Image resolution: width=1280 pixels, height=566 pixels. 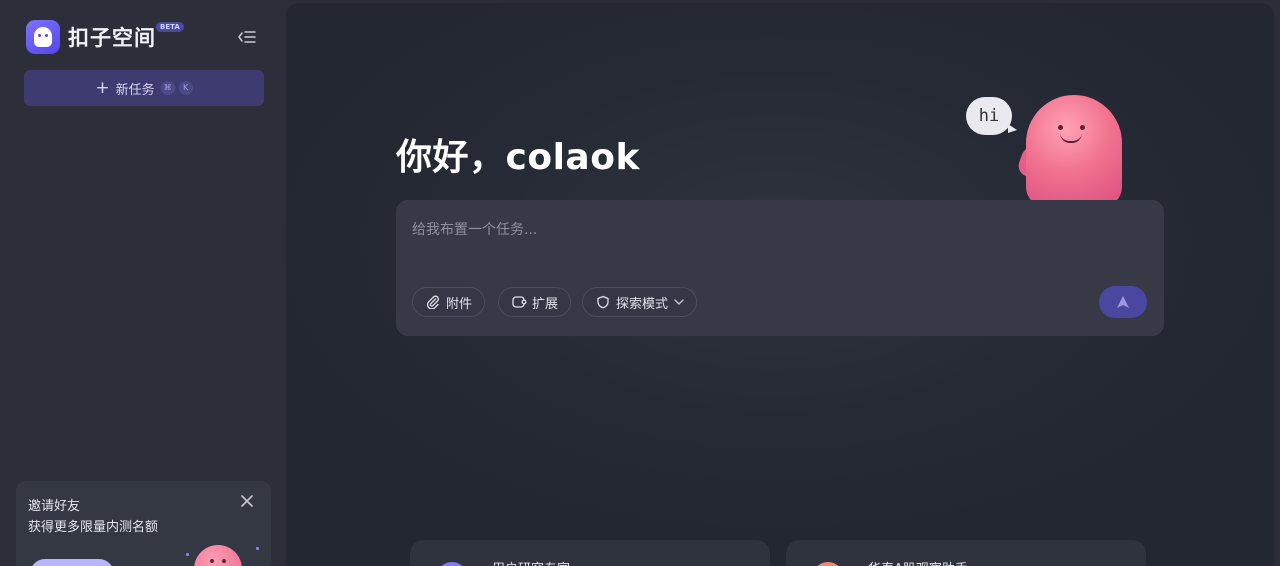 I want to click on mode-select: 探索模式, so click(x=640, y=302).